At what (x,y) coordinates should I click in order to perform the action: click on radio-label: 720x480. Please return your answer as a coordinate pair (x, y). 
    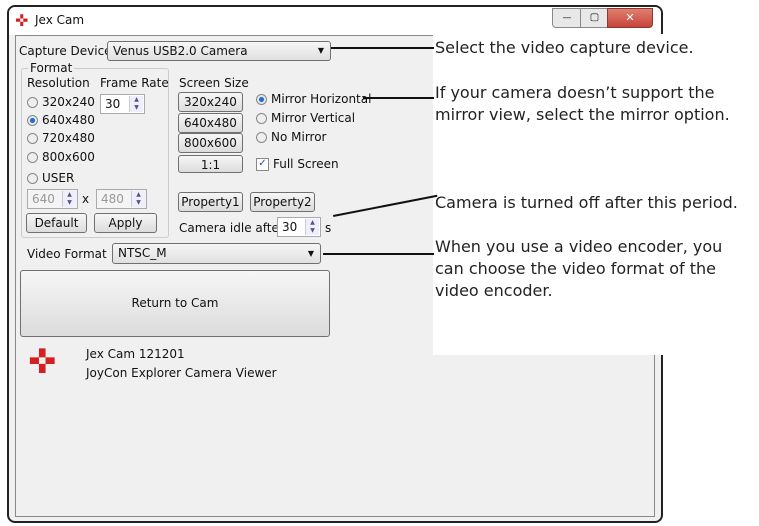
    Looking at the image, I should click on (68, 138).